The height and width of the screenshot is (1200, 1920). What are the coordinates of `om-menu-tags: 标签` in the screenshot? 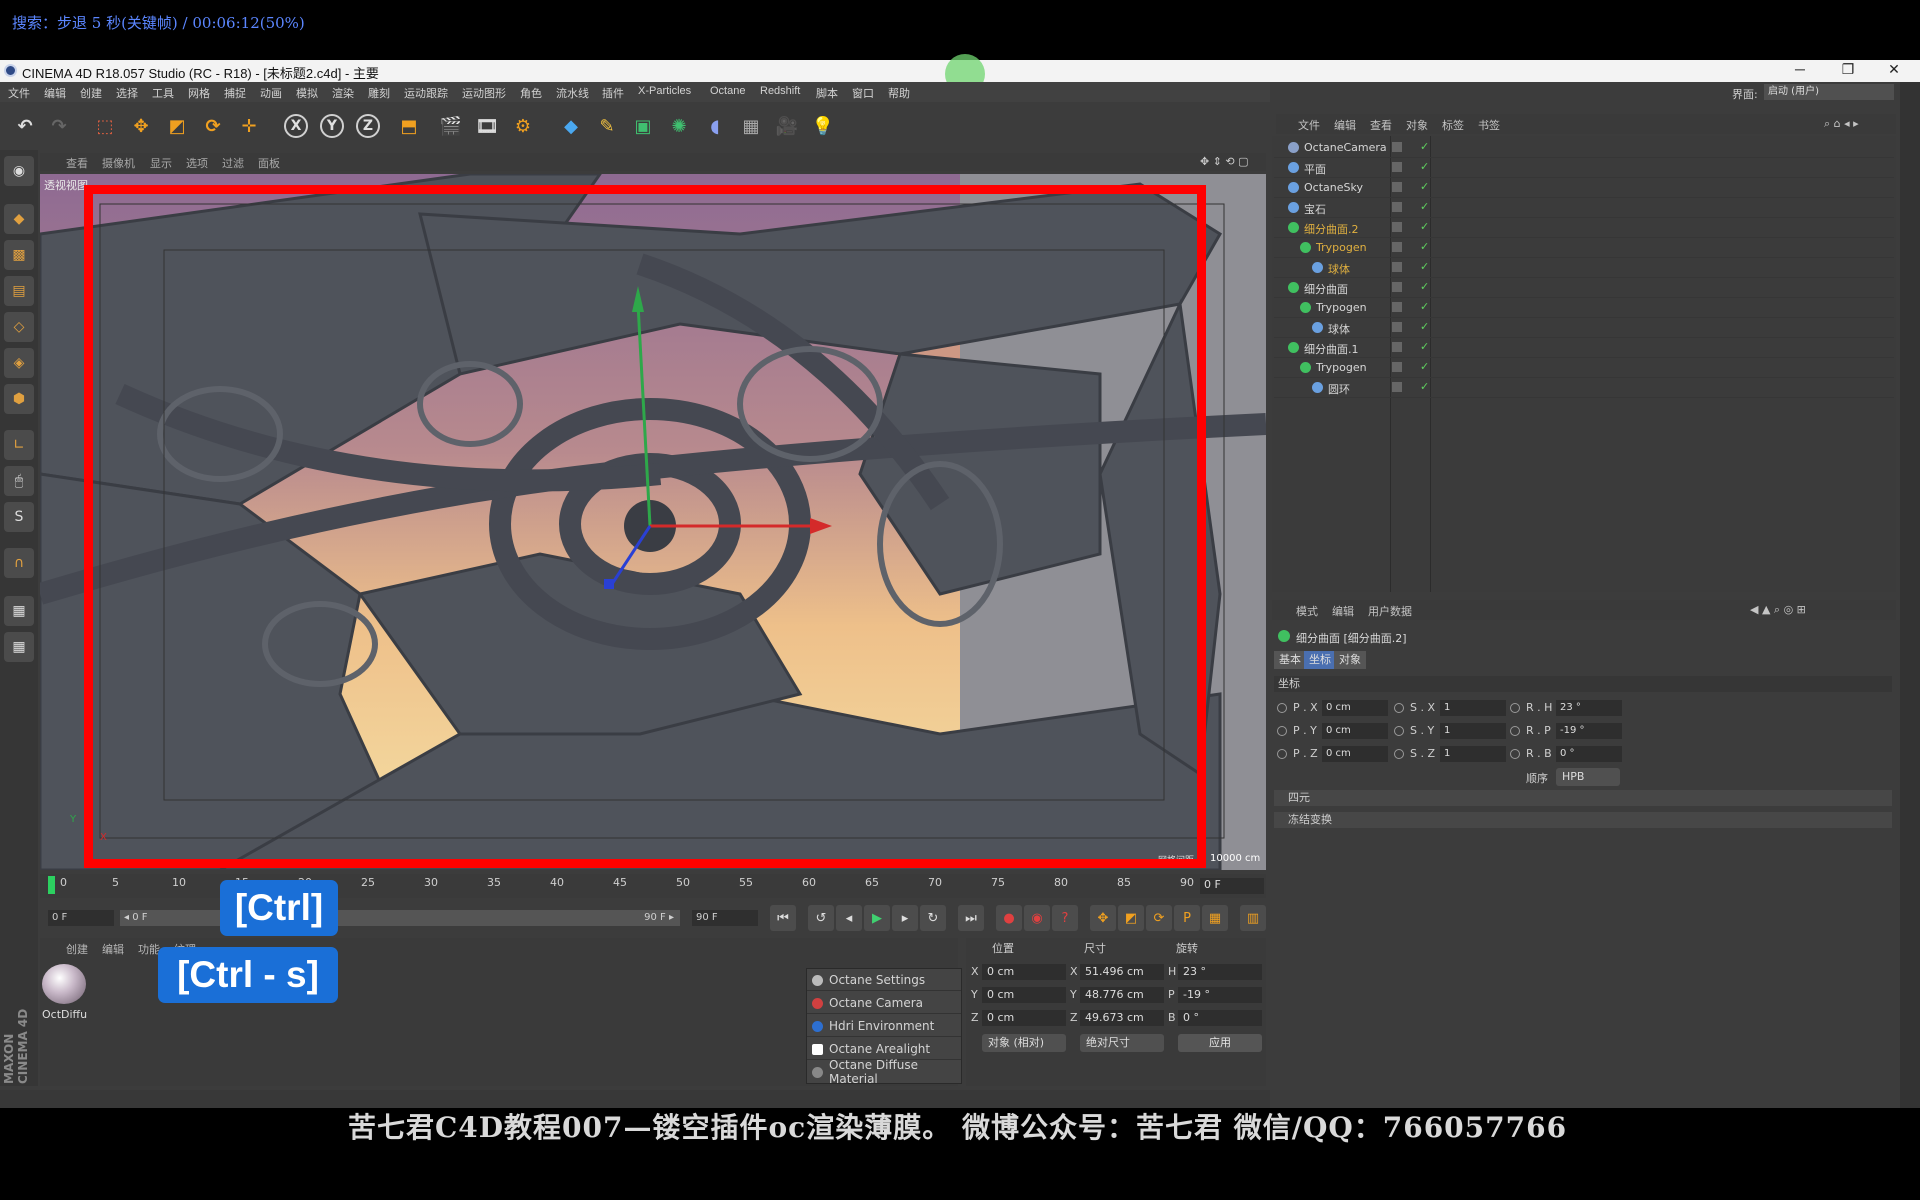 It's located at (1453, 125).